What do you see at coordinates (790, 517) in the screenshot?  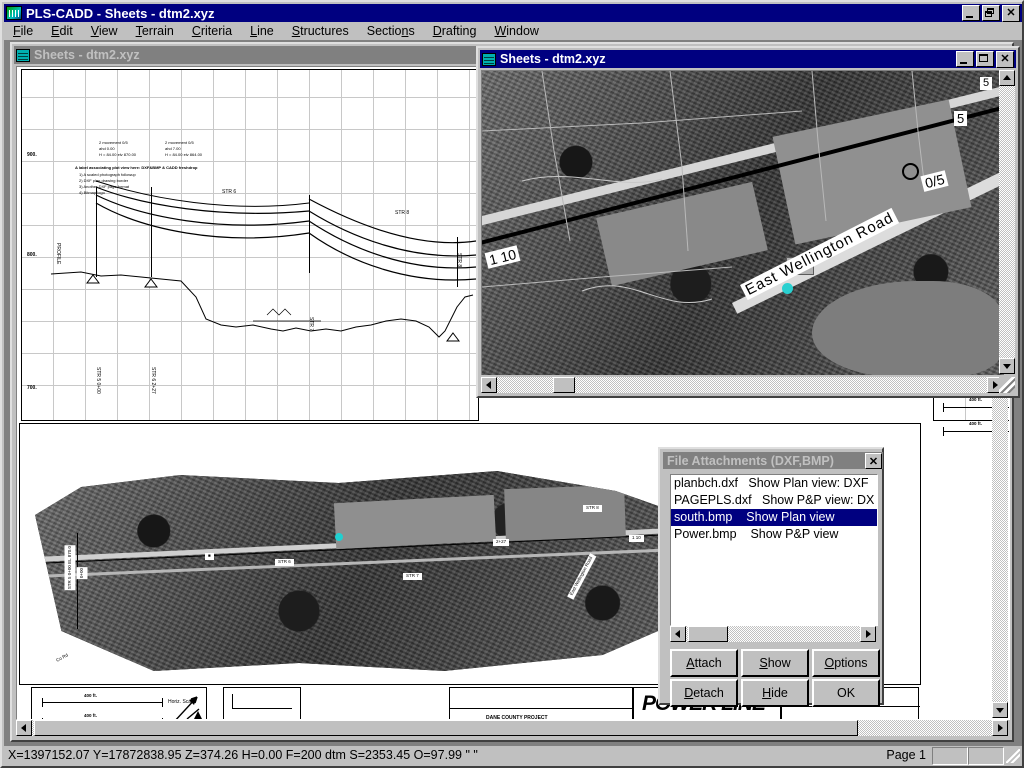 I see `list-item-action: Show Plan view` at bounding box center [790, 517].